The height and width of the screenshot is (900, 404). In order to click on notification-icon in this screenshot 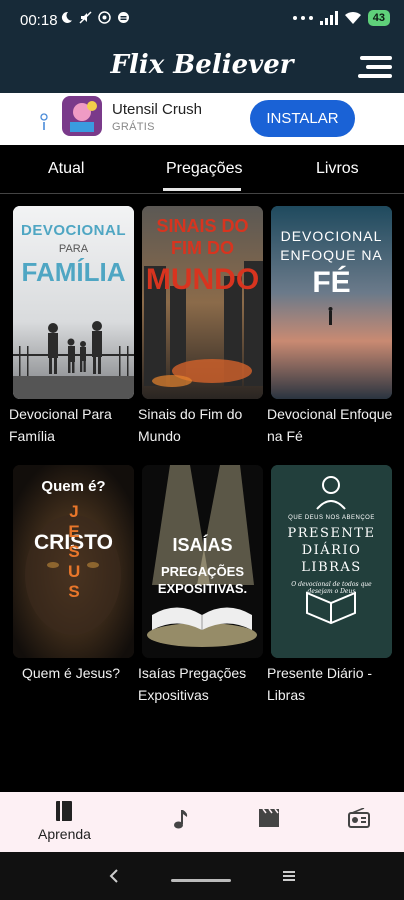, I will do `click(104, 17)`.